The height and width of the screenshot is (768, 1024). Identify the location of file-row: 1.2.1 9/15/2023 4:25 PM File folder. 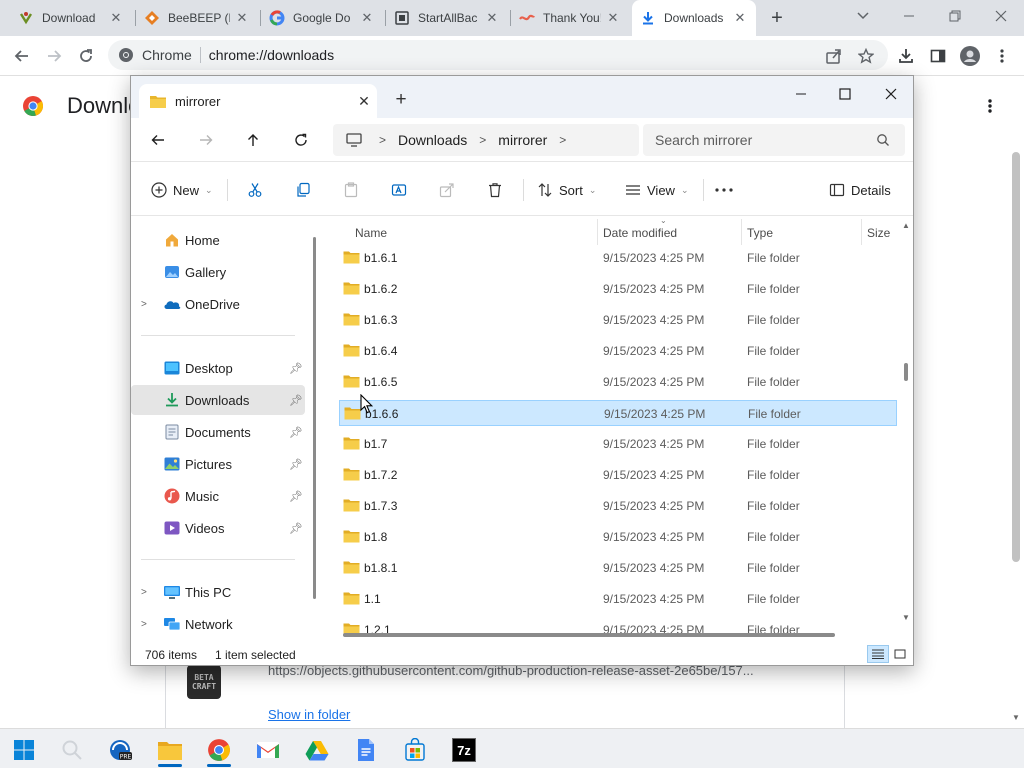
(618, 629).